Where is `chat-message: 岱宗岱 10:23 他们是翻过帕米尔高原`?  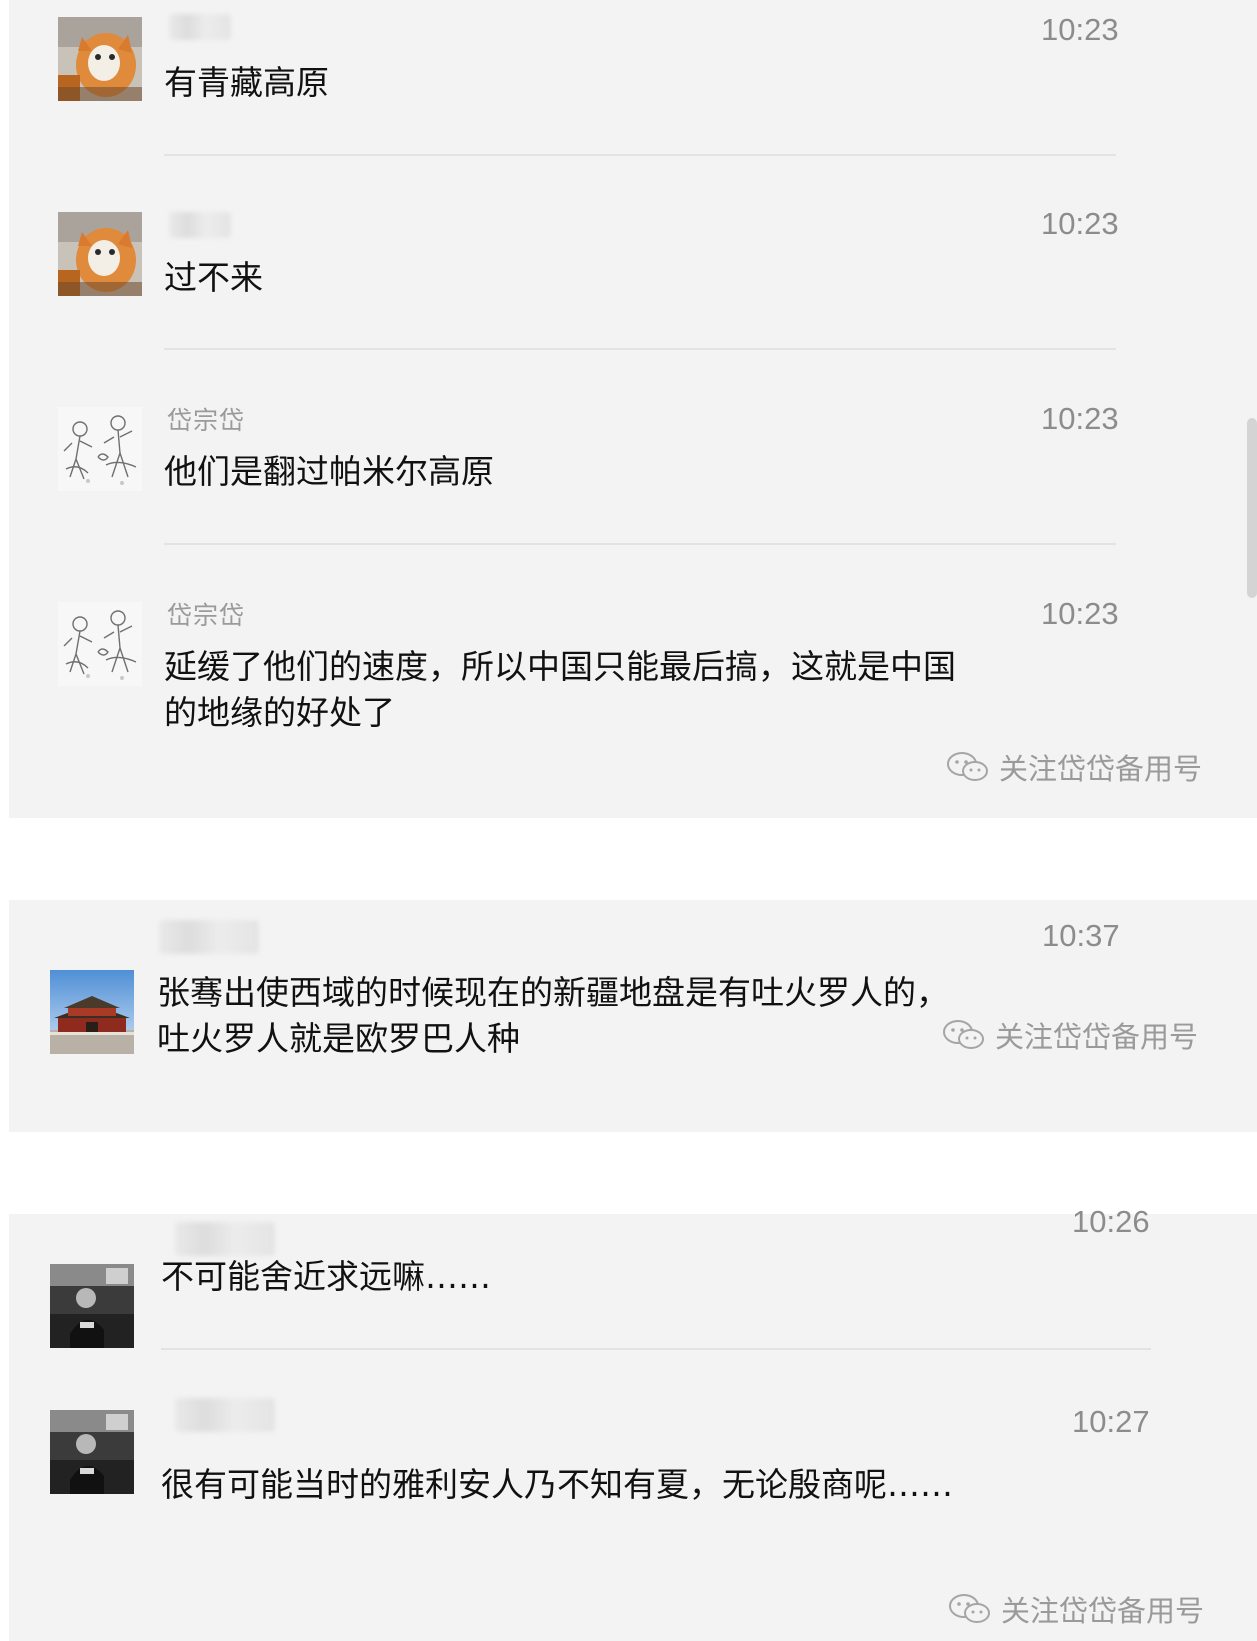
chat-message: 岱宗岱 10:23 他们是翻过帕米尔高原 is located at coordinates (633, 466).